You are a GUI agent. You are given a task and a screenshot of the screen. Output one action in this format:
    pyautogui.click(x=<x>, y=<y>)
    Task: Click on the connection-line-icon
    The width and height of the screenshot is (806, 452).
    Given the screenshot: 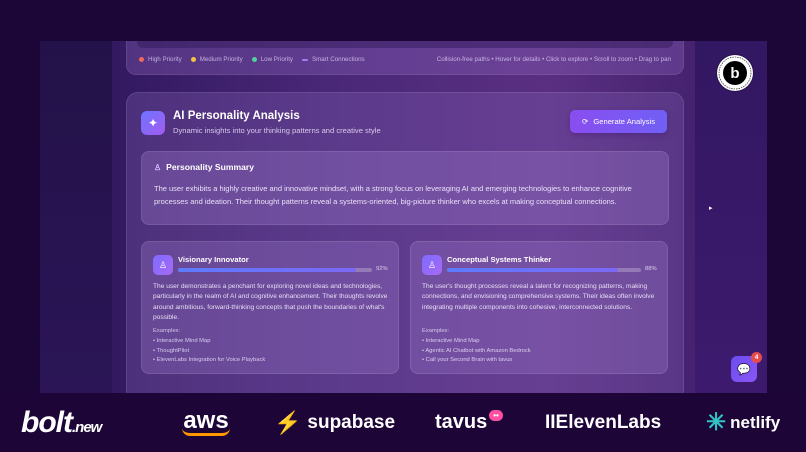 What is the action you would take?
    pyautogui.click(x=305, y=59)
    